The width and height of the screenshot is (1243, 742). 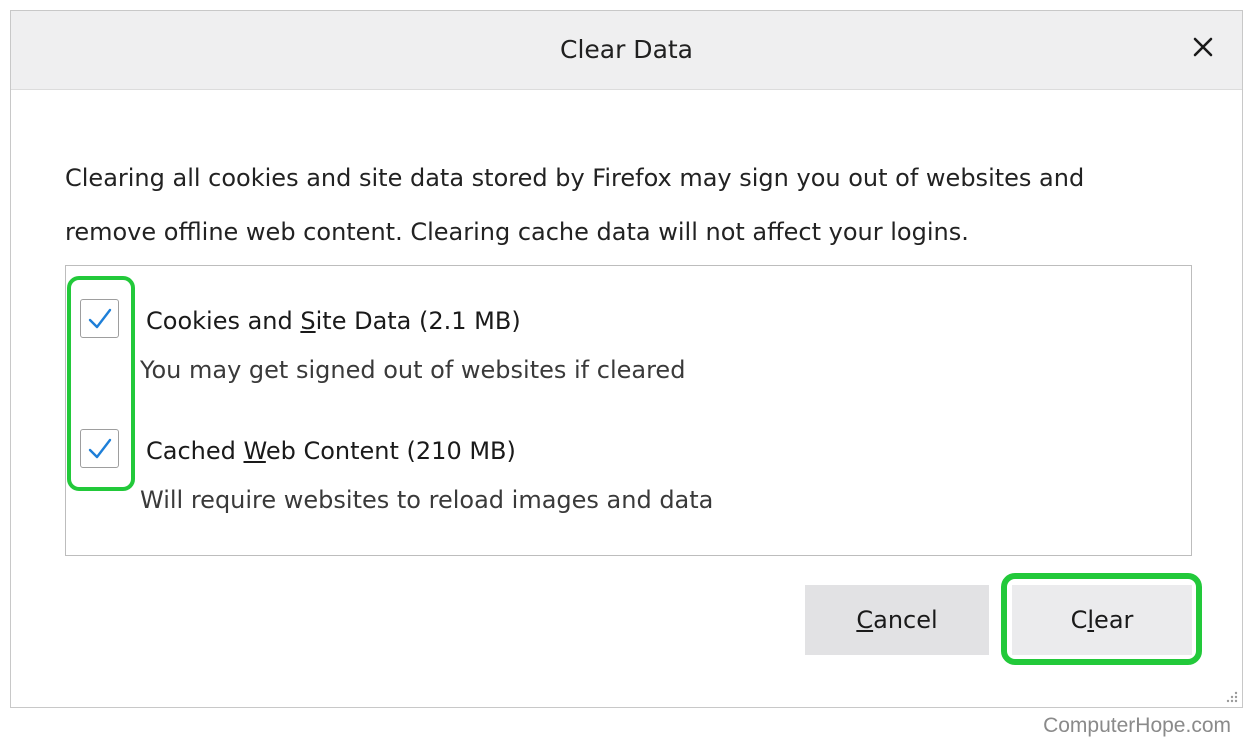 What do you see at coordinates (1091, 620) in the screenshot?
I see `clear-accel: l` at bounding box center [1091, 620].